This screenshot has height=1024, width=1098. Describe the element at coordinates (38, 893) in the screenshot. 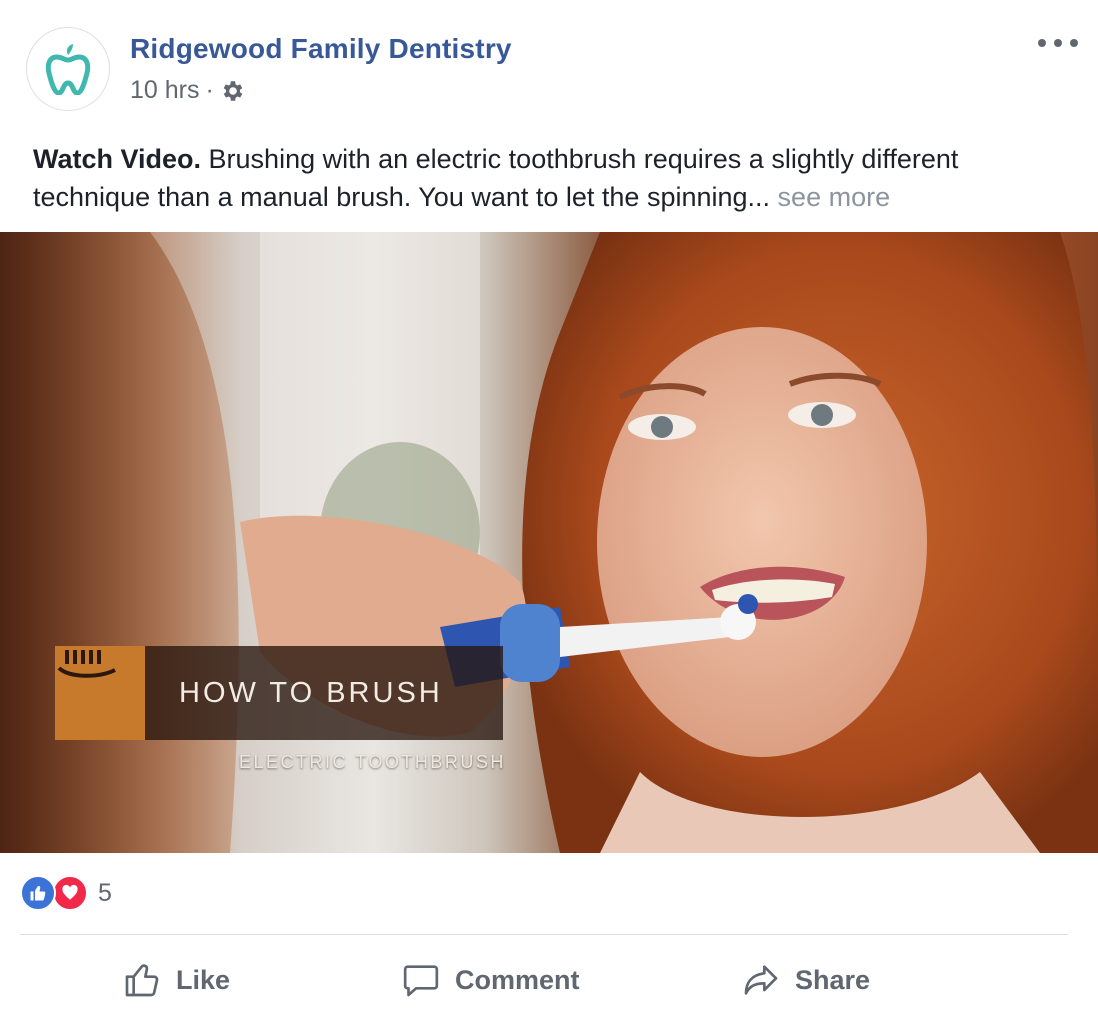

I see `like-icon` at that location.